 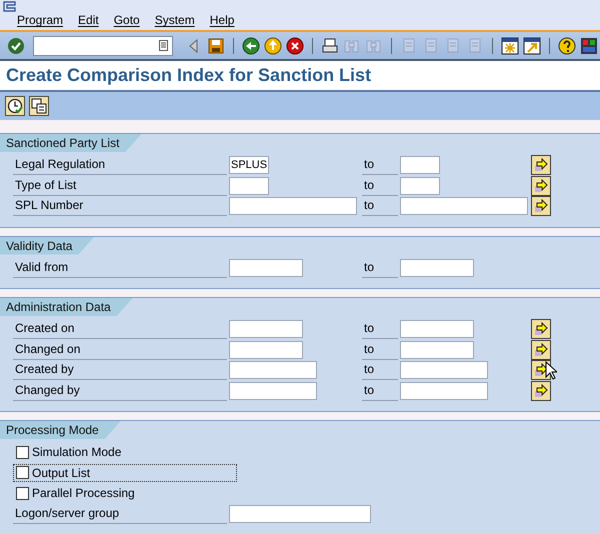 I want to click on checkbox: Output List, so click(x=125, y=473).